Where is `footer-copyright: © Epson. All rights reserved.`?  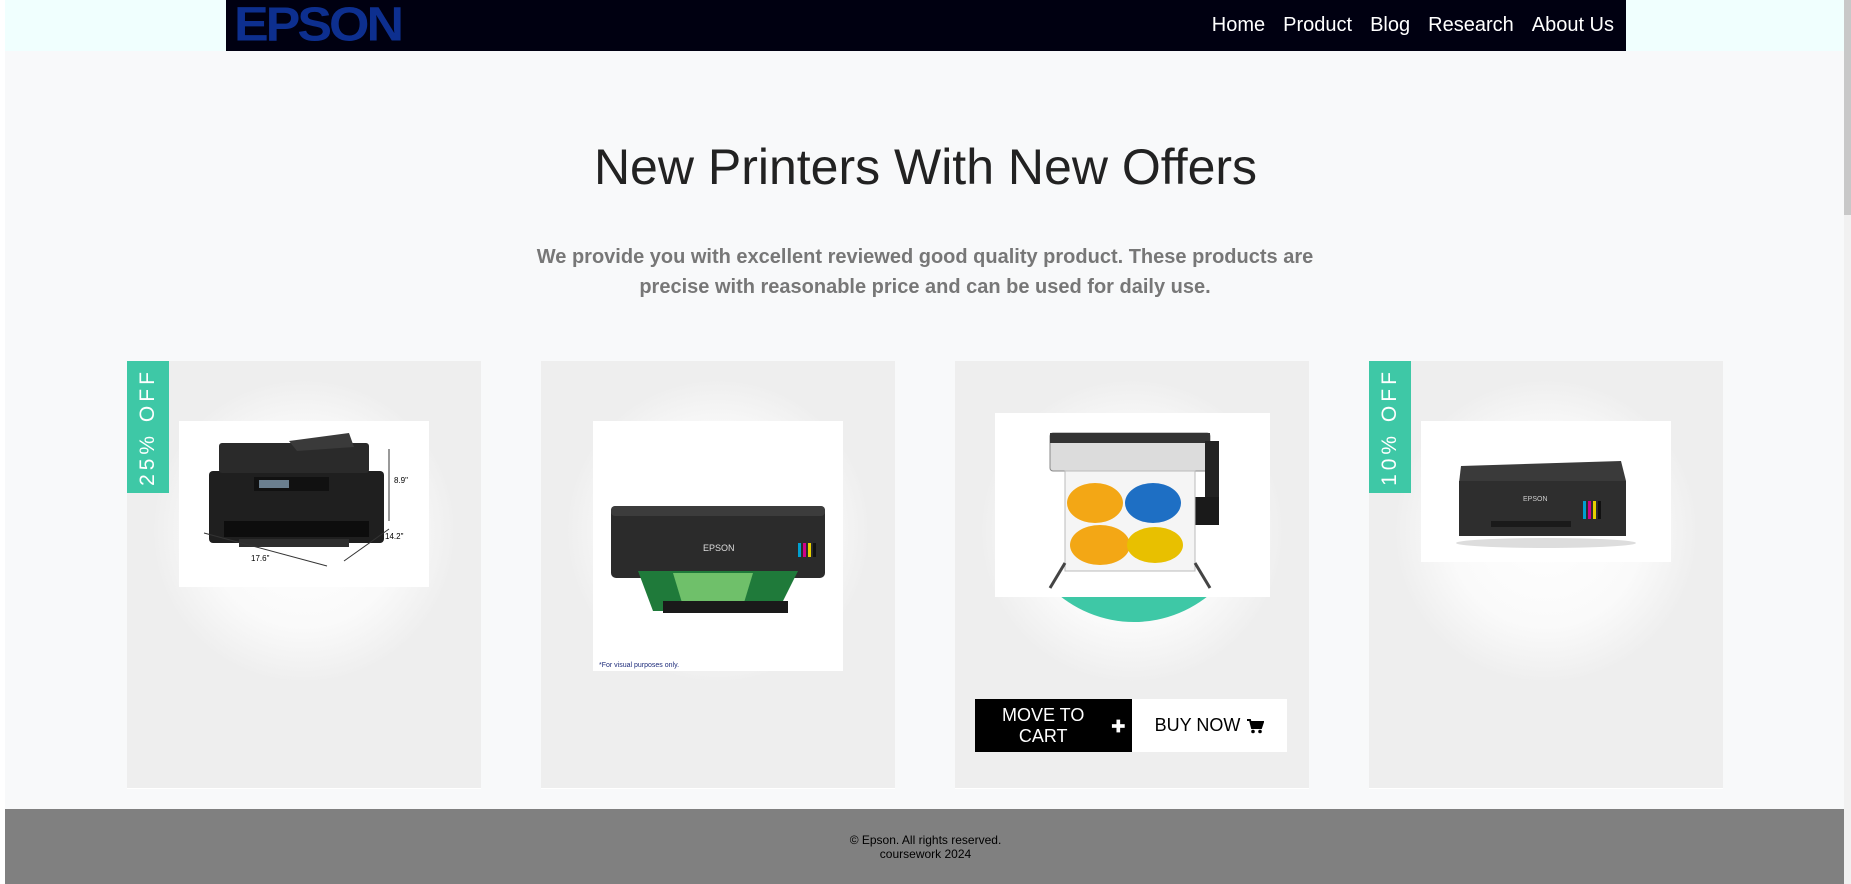
footer-copyright: © Epson. All rights reserved. is located at coordinates (925, 840).